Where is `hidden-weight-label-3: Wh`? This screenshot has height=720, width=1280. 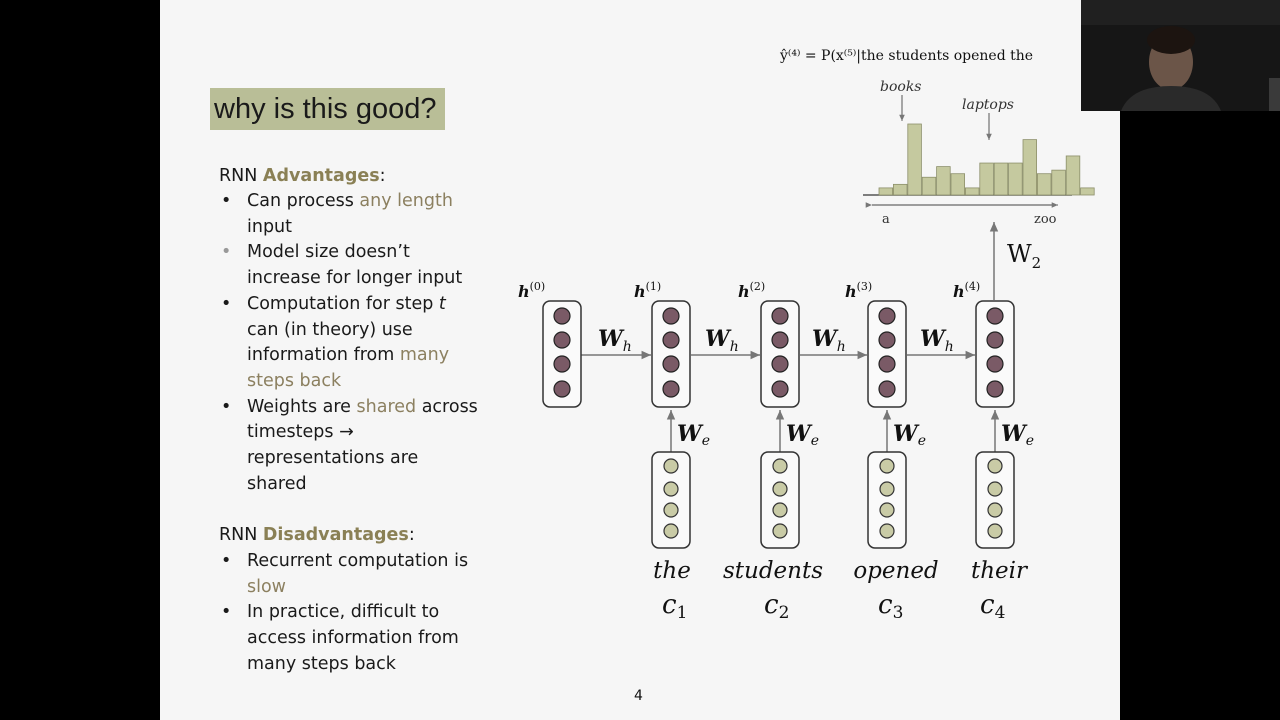 hidden-weight-label-3: Wh is located at coordinates (829, 340).